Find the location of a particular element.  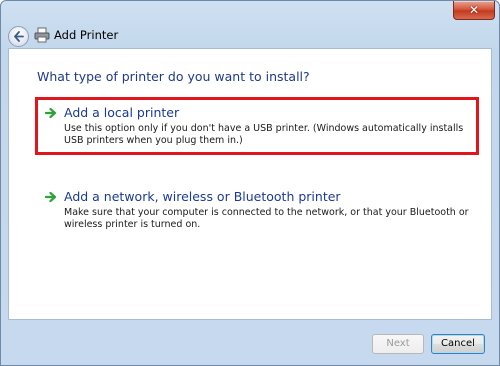

back-arrow-icon is located at coordinates (19, 36).